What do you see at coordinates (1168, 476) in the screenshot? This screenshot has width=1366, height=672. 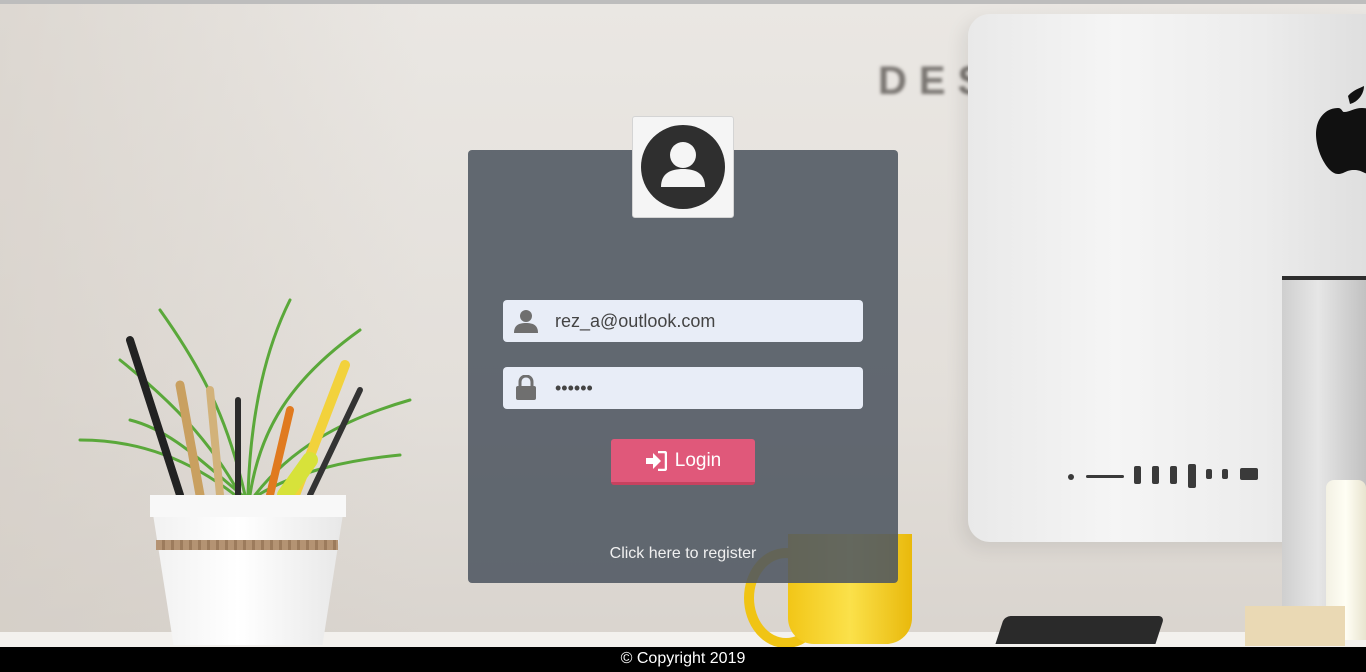 I see `monitor-ports` at bounding box center [1168, 476].